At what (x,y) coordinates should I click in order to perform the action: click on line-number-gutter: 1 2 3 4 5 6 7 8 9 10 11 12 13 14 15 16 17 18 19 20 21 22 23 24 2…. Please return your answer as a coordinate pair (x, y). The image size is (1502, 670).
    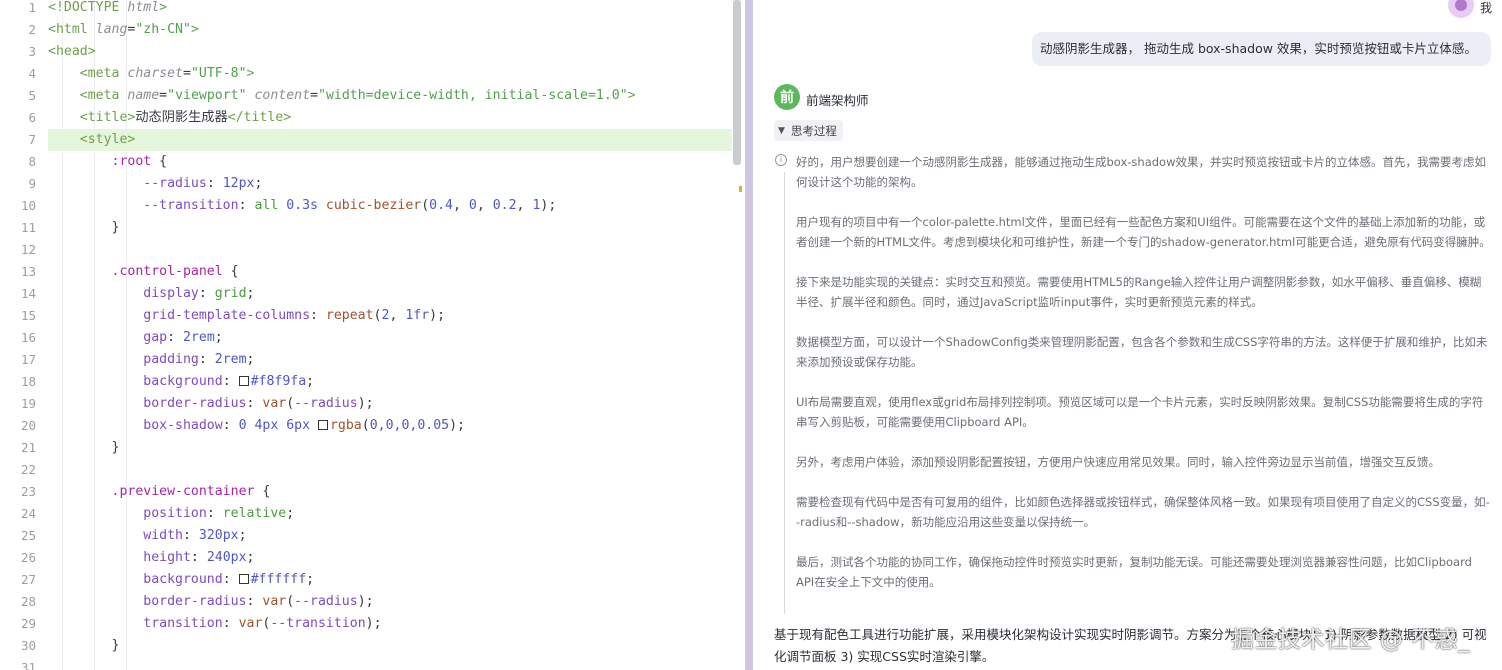
    Looking at the image, I should click on (24, 335).